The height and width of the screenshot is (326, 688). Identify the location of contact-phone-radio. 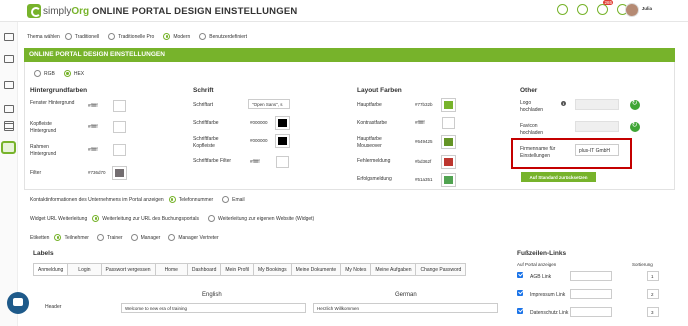
(172, 199).